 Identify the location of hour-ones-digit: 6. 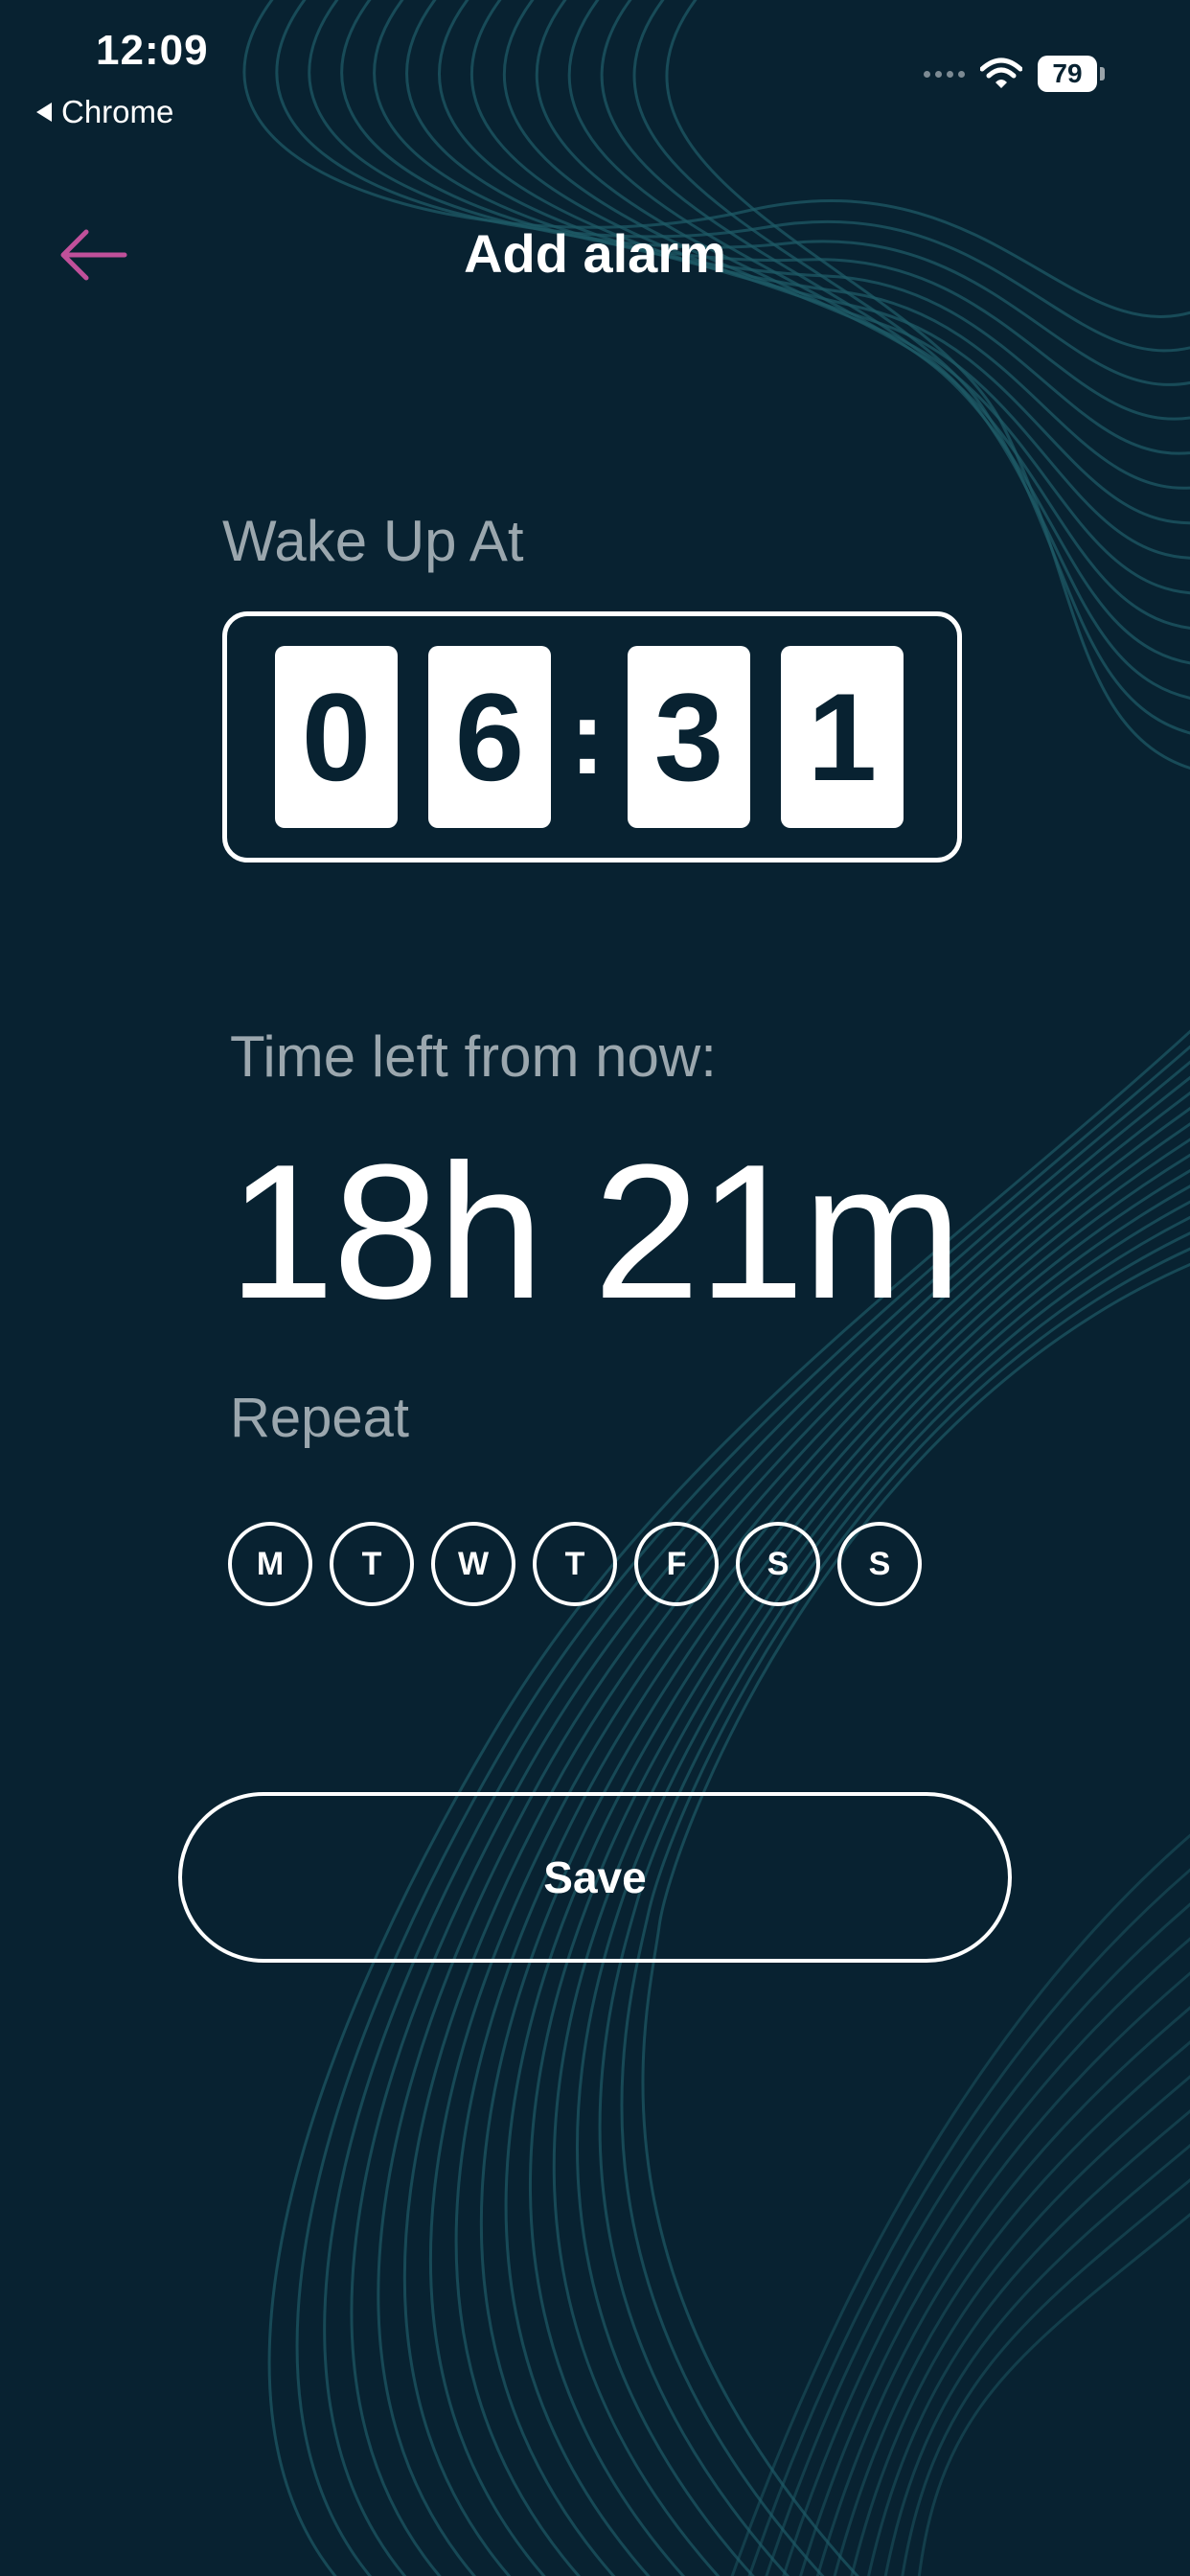
(490, 737).